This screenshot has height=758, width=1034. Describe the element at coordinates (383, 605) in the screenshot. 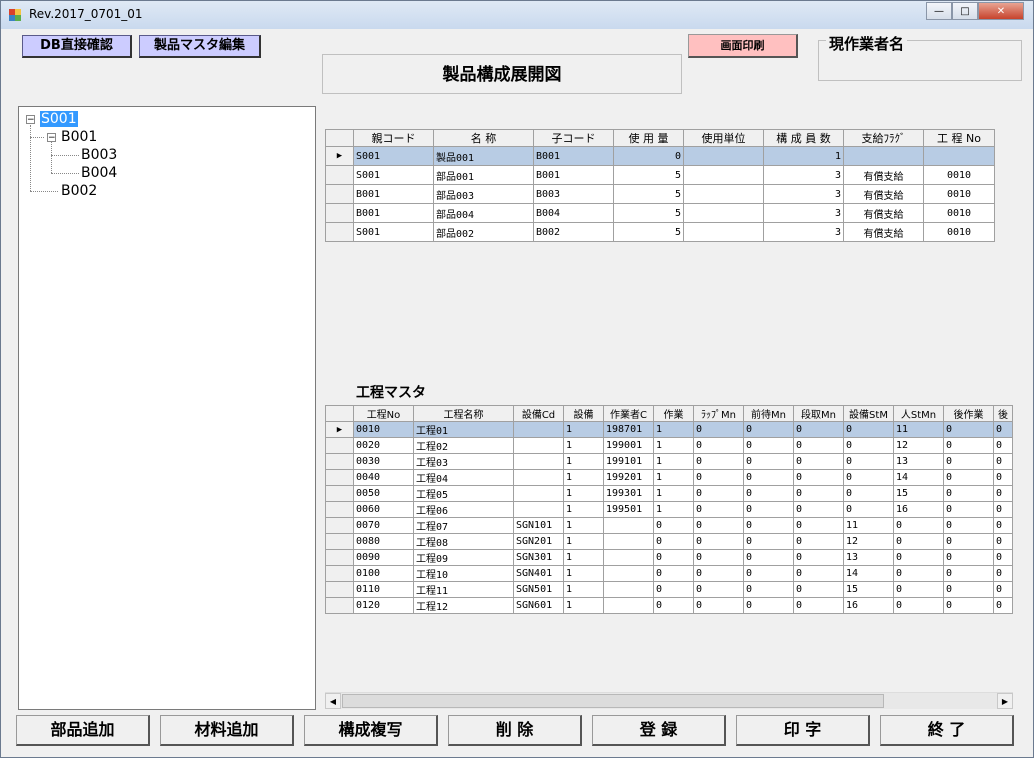

I see `table-cell: 0120` at that location.